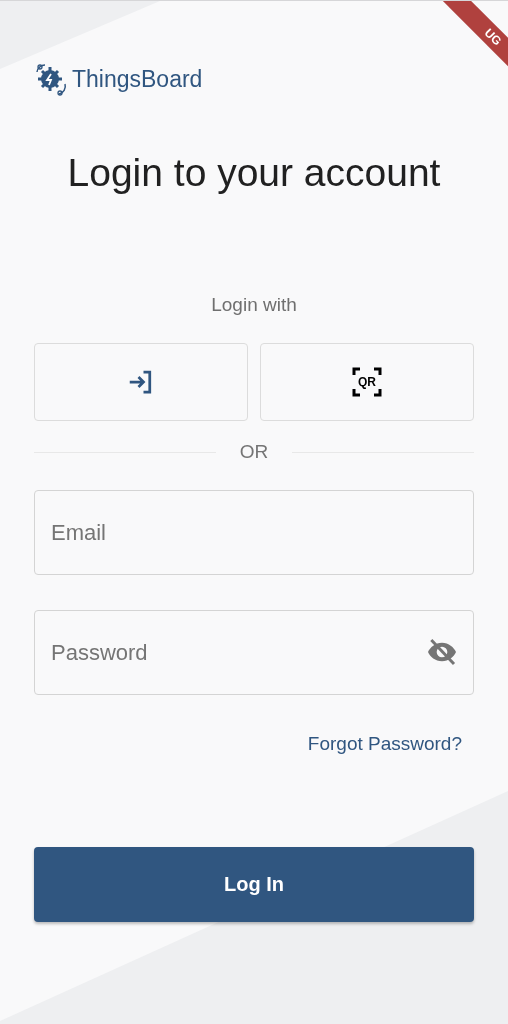 The width and height of the screenshot is (508, 1024). Describe the element at coordinates (442, 652) in the screenshot. I see `eye-off-icon` at that location.